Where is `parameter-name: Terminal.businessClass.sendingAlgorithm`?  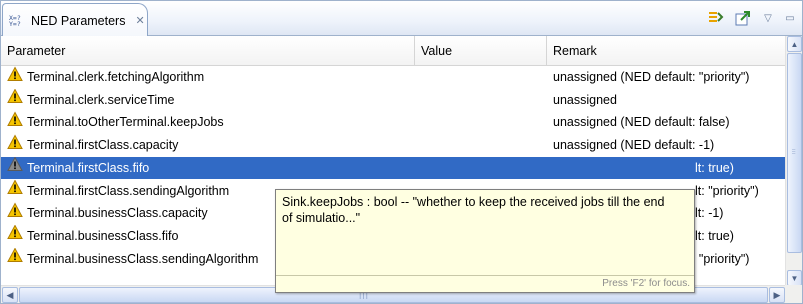 parameter-name: Terminal.businessClass.sendingAlgorithm is located at coordinates (143, 258).